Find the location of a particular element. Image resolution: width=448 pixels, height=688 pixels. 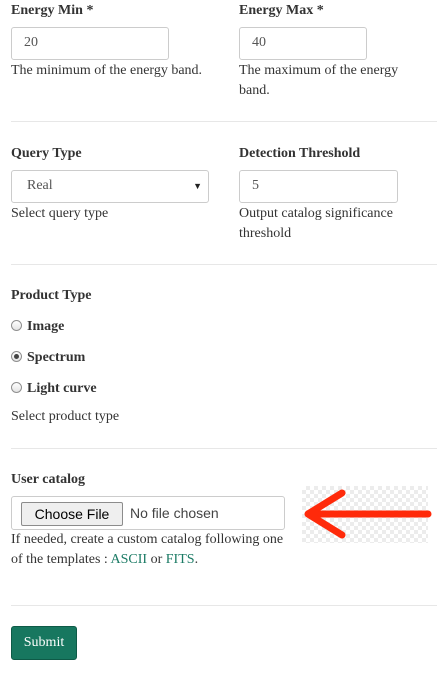

radio-label: Light curve is located at coordinates (62, 388).